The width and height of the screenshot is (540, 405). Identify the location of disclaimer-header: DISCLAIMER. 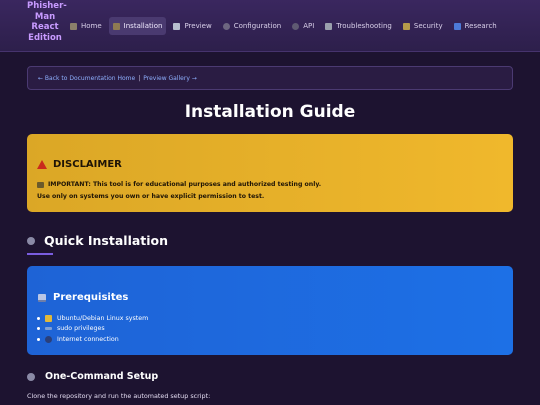
(79, 164).